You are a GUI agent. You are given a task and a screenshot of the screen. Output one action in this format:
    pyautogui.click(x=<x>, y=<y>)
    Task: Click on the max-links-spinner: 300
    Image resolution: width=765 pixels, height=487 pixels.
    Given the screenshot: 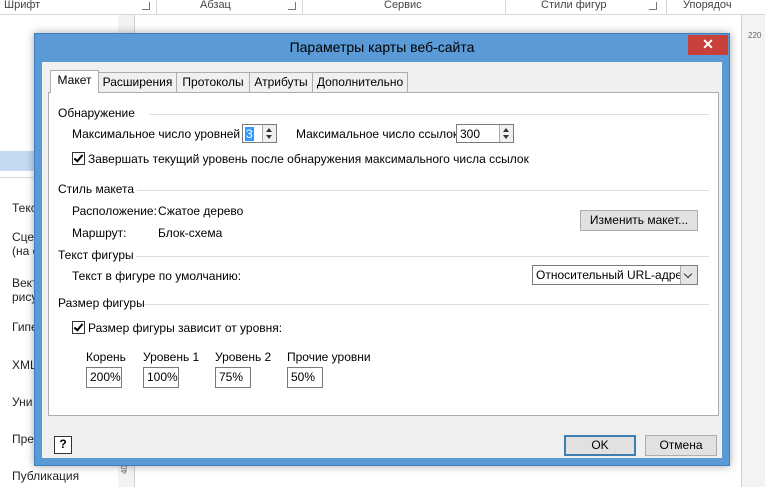 What is the action you would take?
    pyautogui.click(x=485, y=133)
    